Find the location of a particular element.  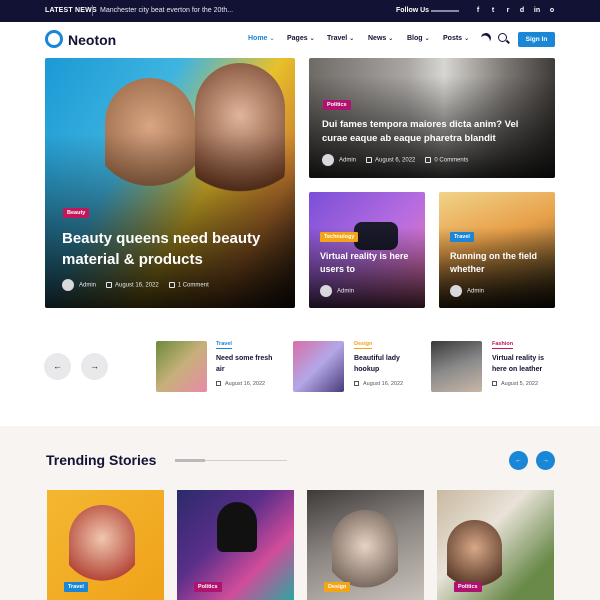

search-icon is located at coordinates (502, 37).